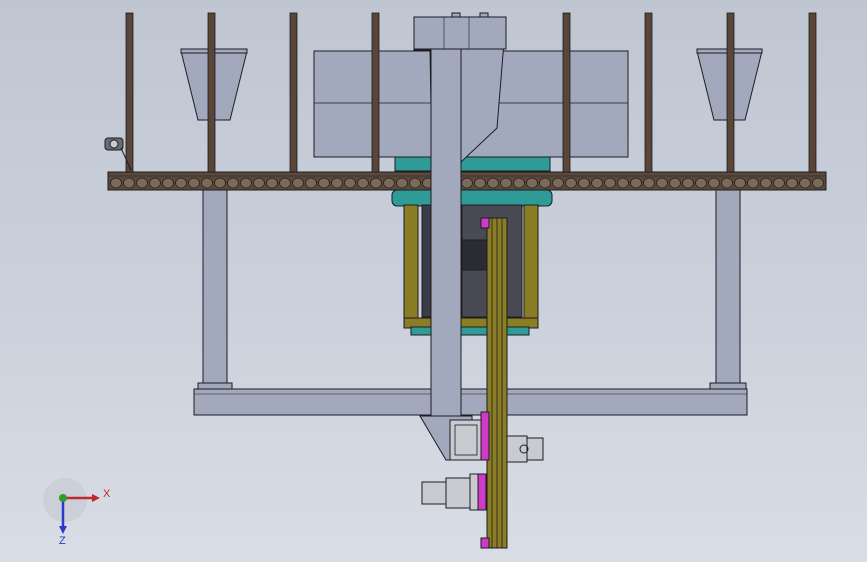  Describe the element at coordinates (215, 287) in the screenshot. I see `left-support-leg` at that location.